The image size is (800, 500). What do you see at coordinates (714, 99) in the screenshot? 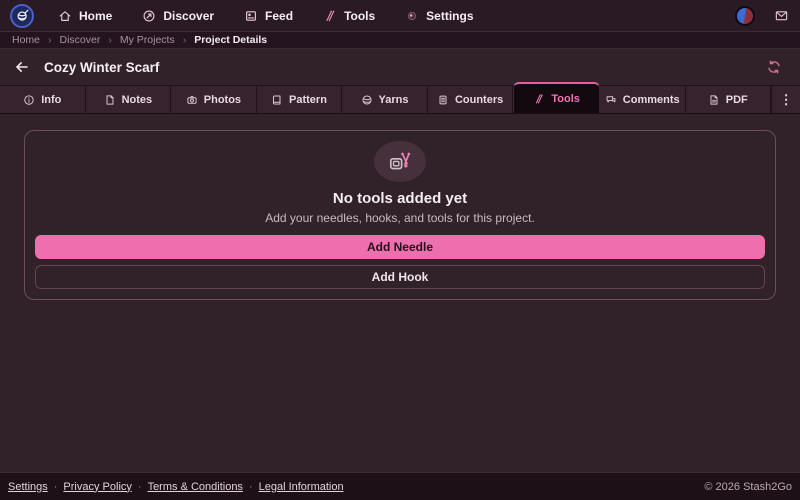
I see `pdf-page-icon` at bounding box center [714, 99].